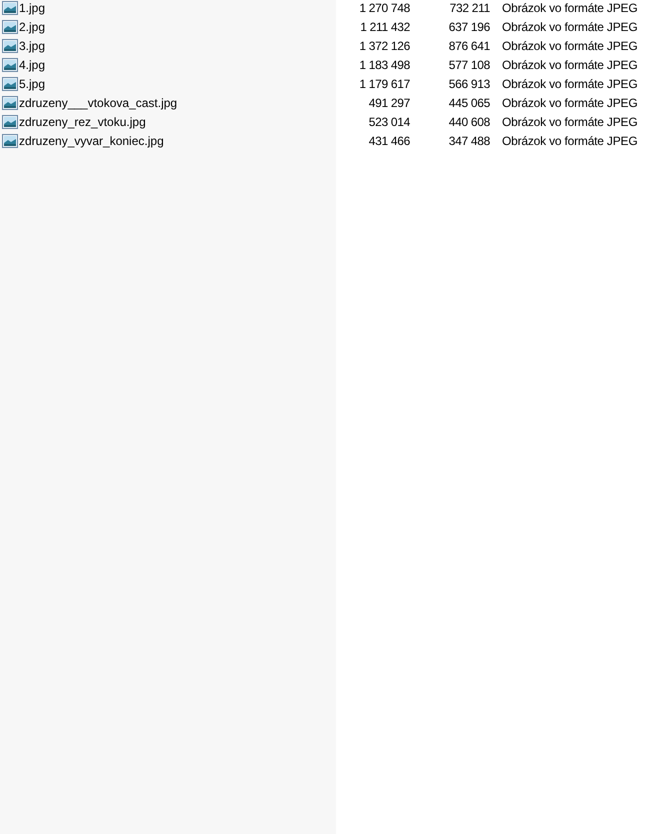 This screenshot has width=653, height=834. I want to click on packed-size: 347 488, so click(469, 141).